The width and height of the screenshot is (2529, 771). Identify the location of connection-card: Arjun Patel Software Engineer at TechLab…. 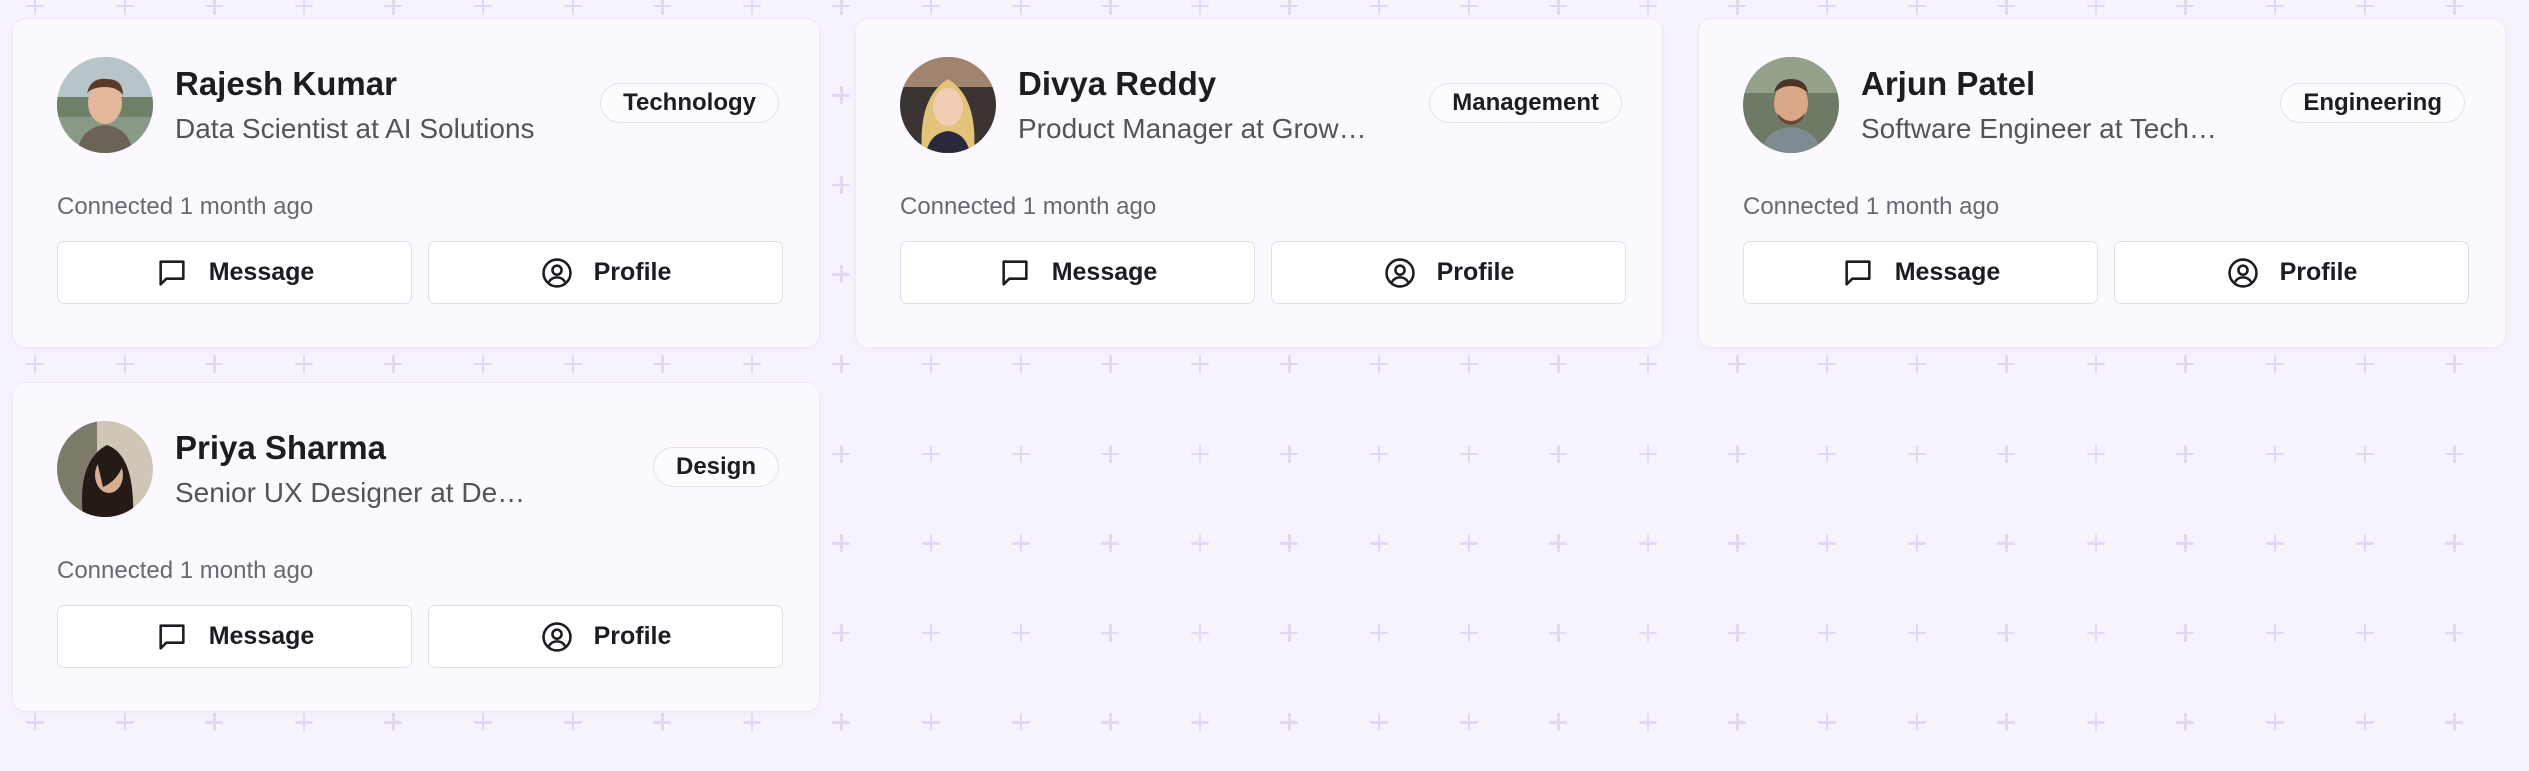
(2102, 183).